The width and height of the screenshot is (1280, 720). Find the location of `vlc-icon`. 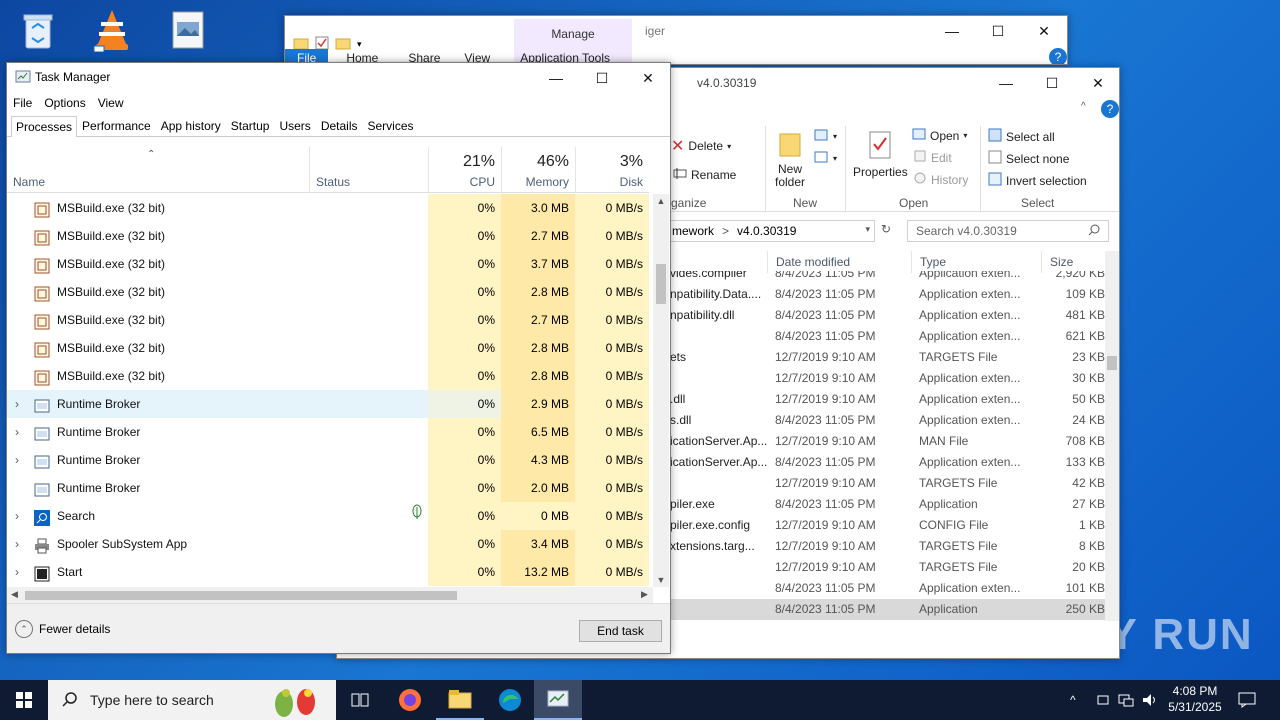

vlc-icon is located at coordinates (112, 30).